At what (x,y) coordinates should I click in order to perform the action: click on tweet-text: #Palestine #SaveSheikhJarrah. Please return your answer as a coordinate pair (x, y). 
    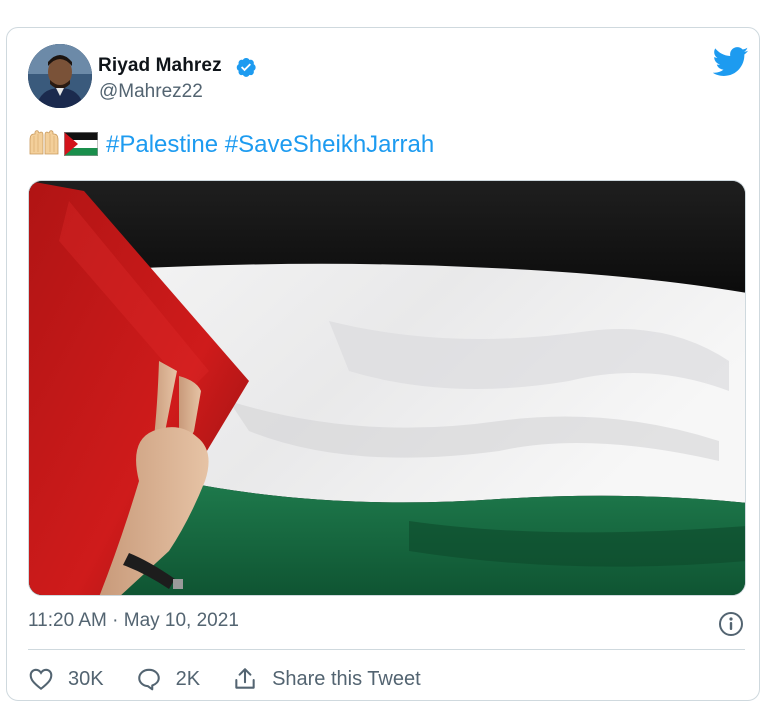
    Looking at the image, I should click on (231, 145).